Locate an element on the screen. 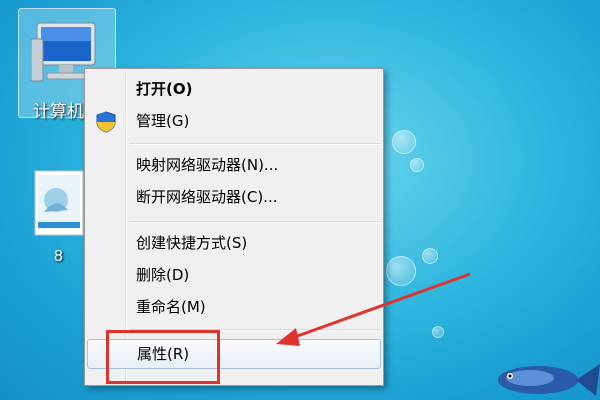 Image resolution: width=600 pixels, height=400 pixels. annotation-arrow-icon is located at coordinates (373, 309).